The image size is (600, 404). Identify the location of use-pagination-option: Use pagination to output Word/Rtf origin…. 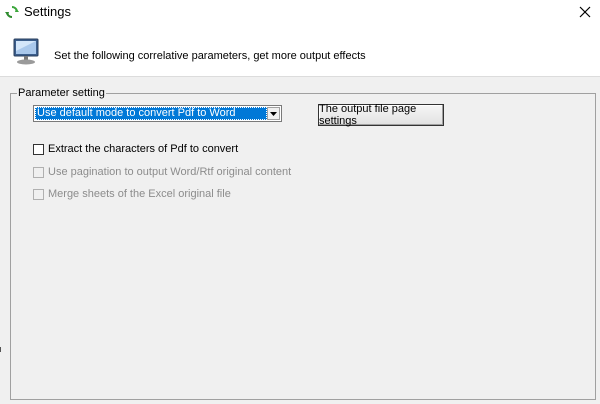
(162, 172).